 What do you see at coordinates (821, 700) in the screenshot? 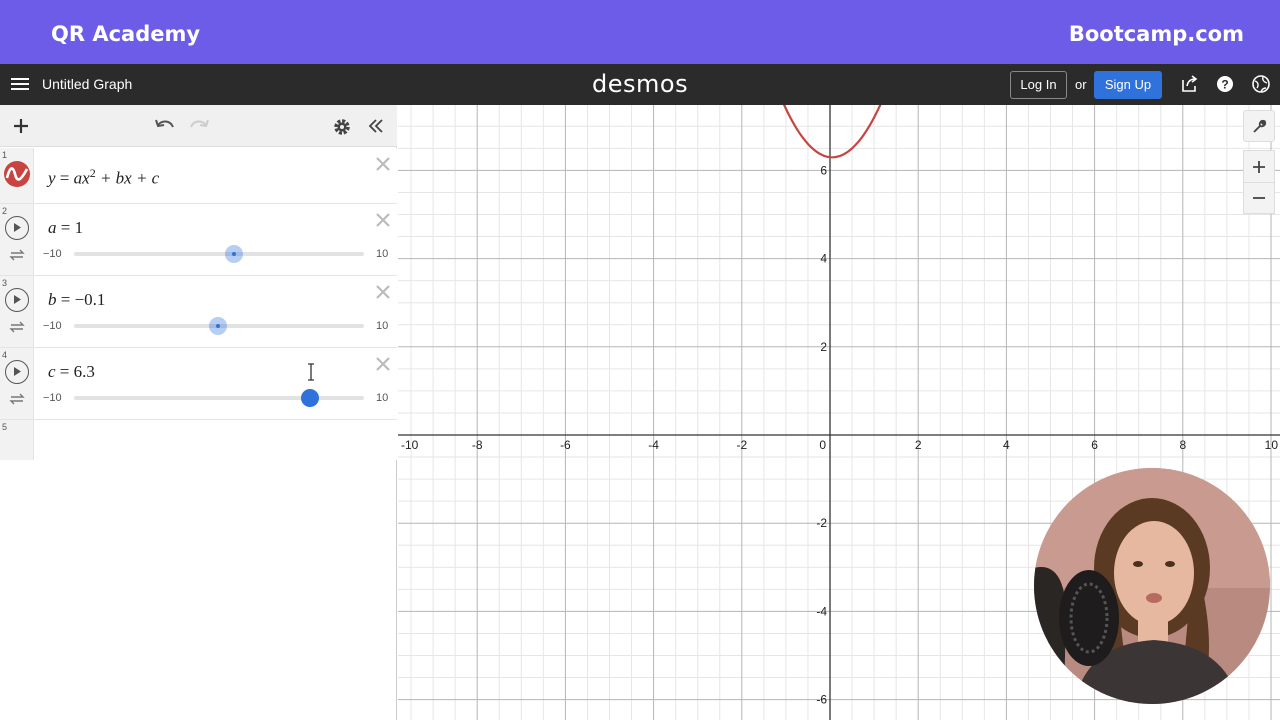
I see `y-tick-label: -6` at bounding box center [821, 700].